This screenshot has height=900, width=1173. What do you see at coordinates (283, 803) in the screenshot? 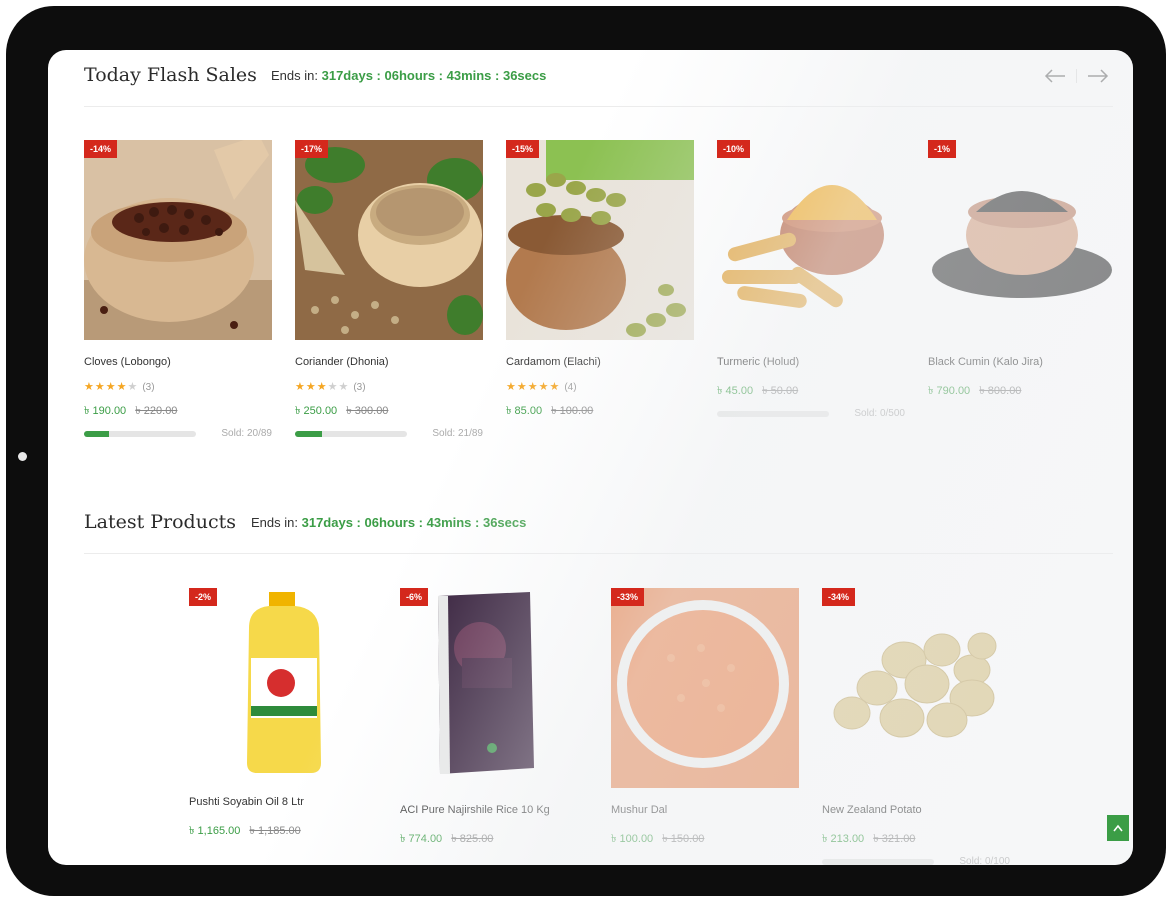
I see `product-name: Pushti Soyabin Oil 8 Ltr` at bounding box center [283, 803].